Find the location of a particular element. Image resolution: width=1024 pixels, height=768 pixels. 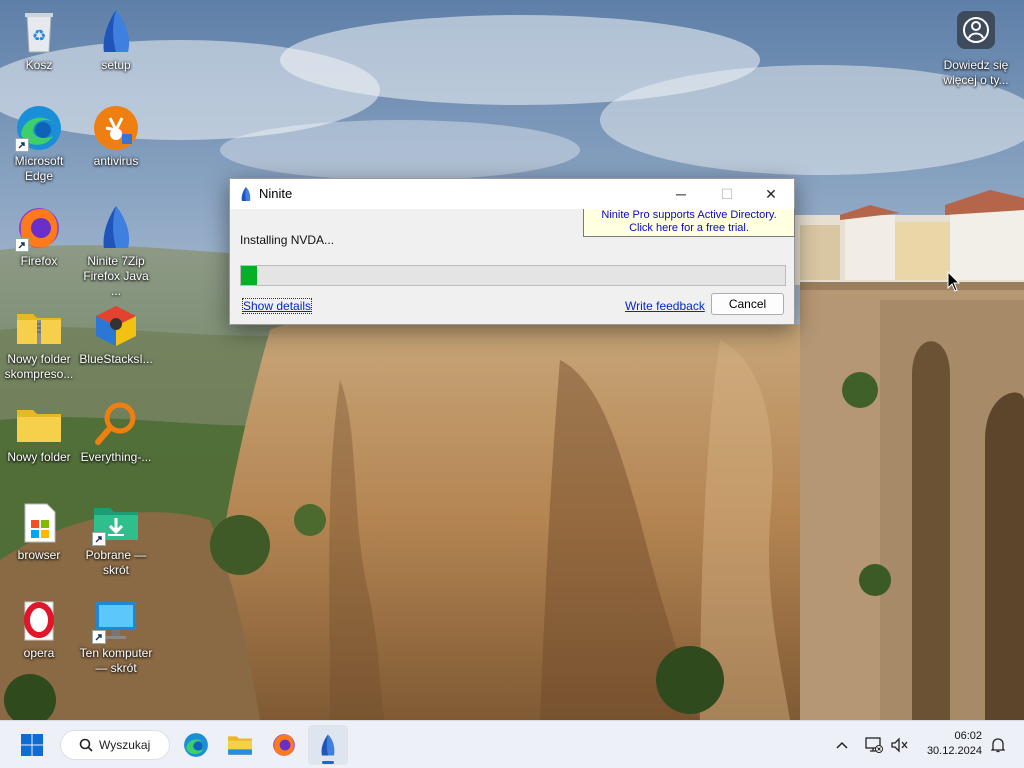

taskbar-app-file-explorer is located at coordinates (240, 745).